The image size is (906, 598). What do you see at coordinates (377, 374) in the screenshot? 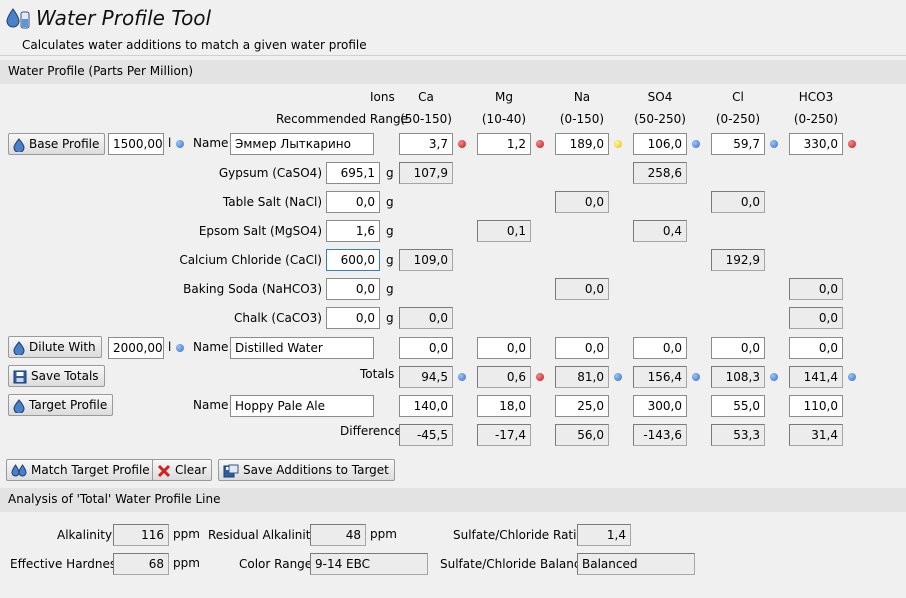
I see `totals-label: Totals` at bounding box center [377, 374].